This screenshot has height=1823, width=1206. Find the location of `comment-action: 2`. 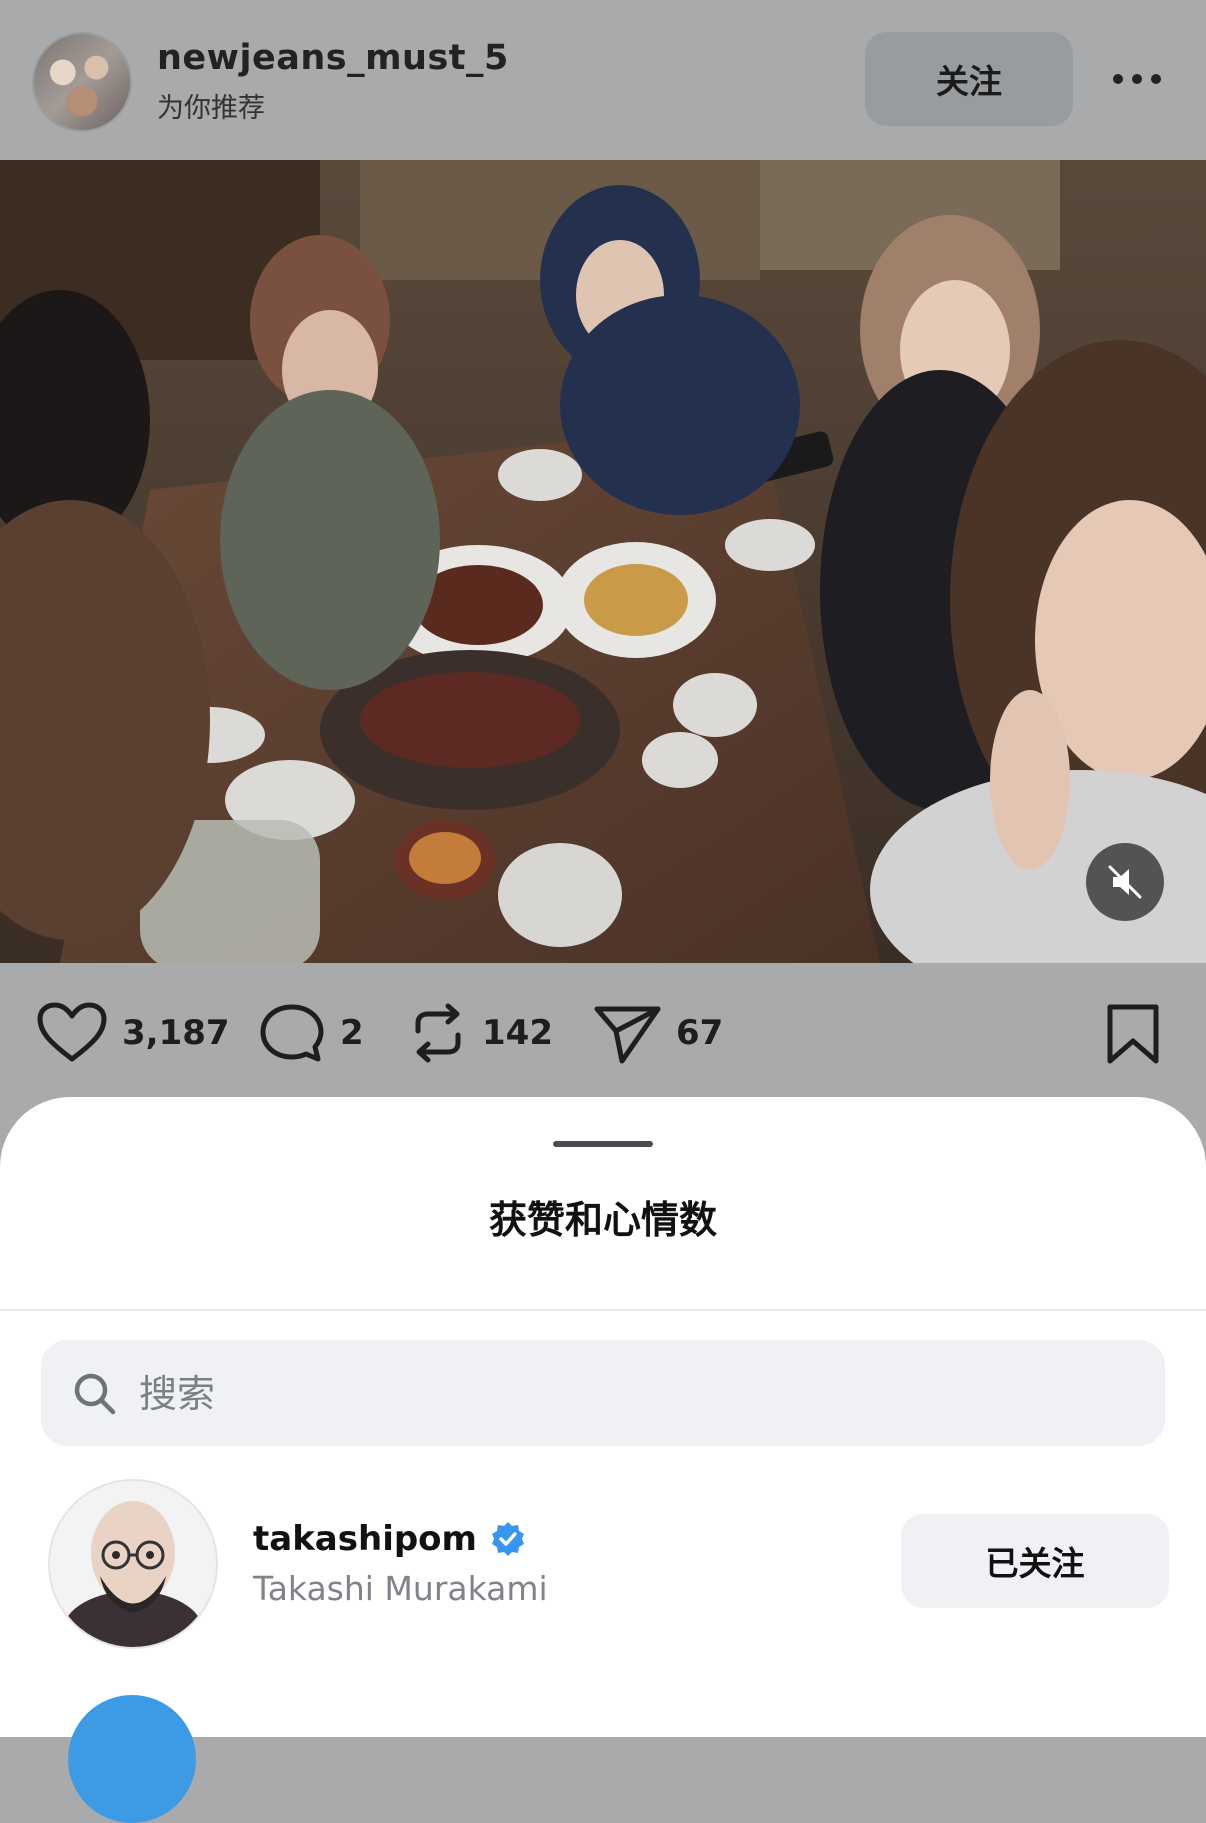

comment-action: 2 is located at coordinates (311, 1033).